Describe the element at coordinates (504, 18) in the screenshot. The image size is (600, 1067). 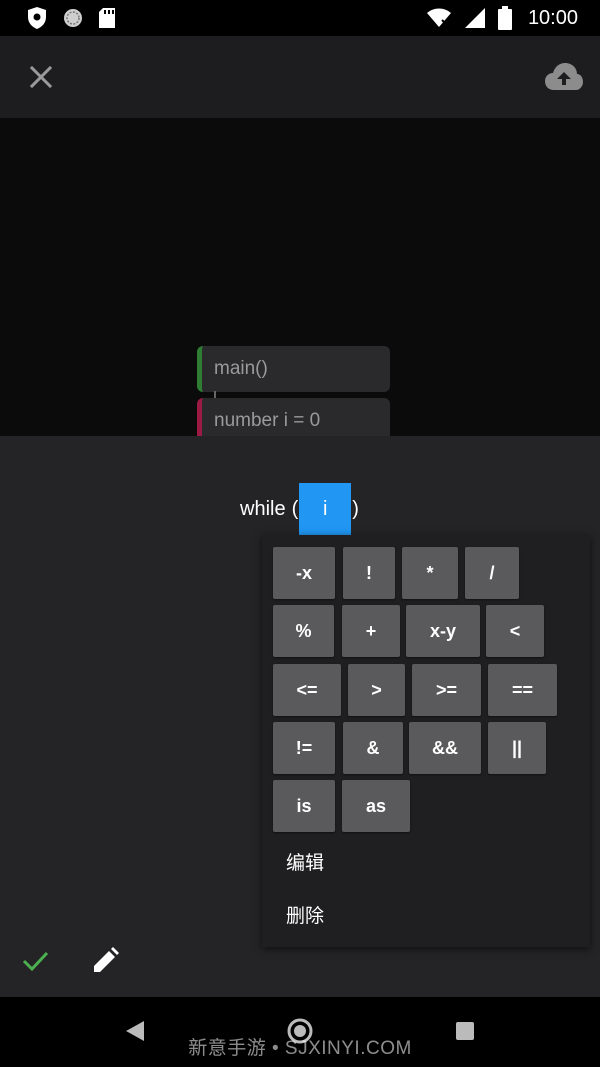
I see `battery-icon` at that location.